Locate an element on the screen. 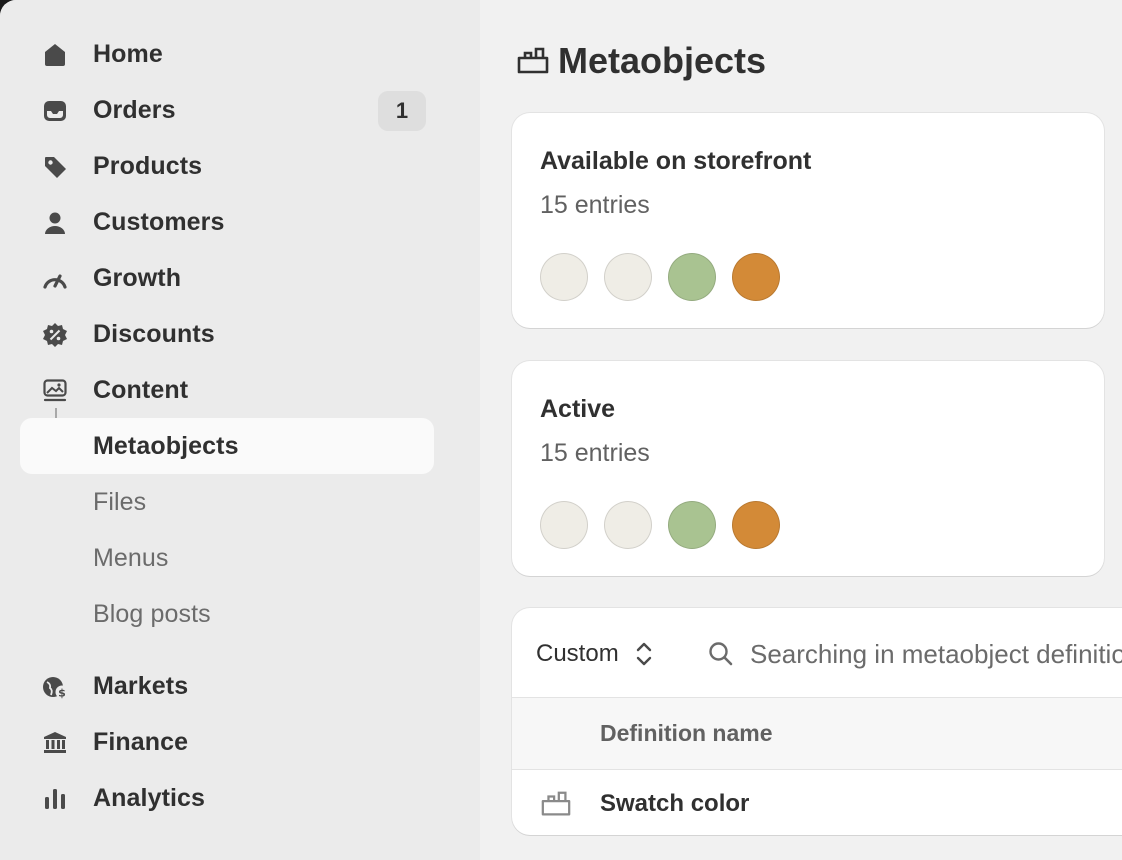 Image resolution: width=1122 pixels, height=860 pixels. page-title: Metaobjects is located at coordinates (641, 61).